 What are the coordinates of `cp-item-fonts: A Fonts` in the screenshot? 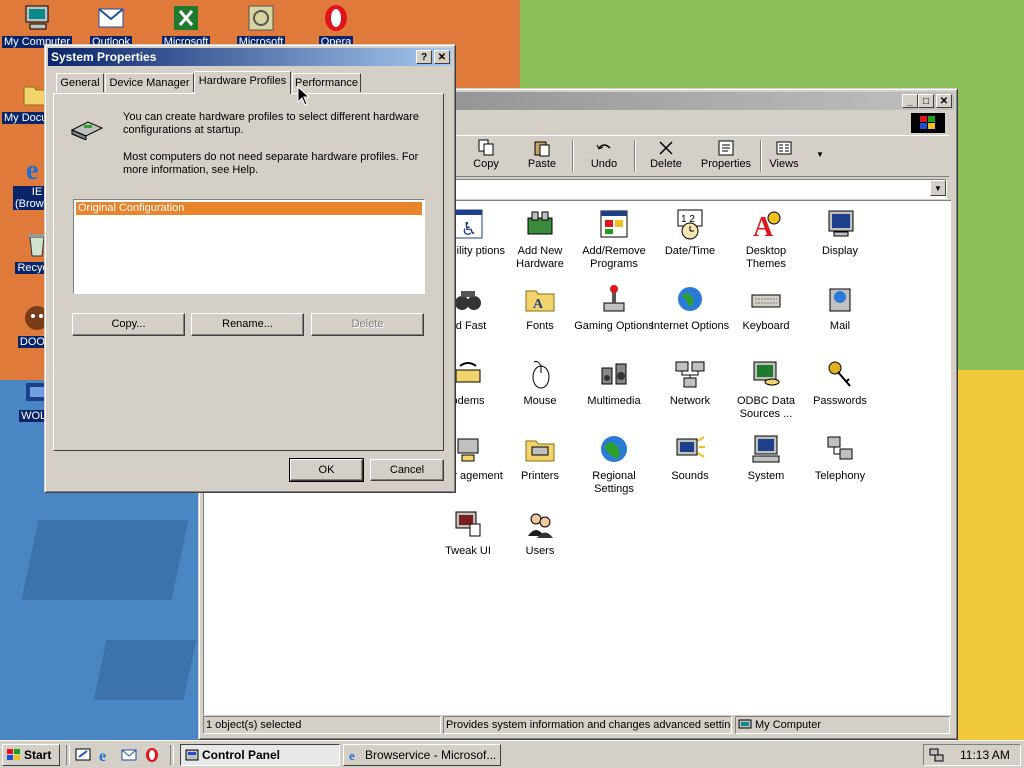 It's located at (540, 307).